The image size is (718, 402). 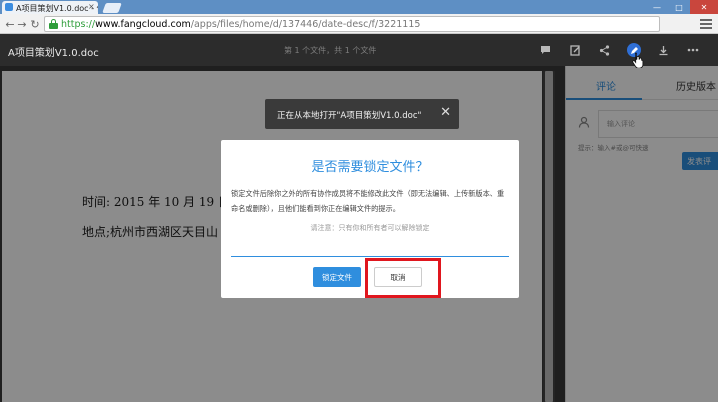 What do you see at coordinates (403, 278) in the screenshot?
I see `highlight-box` at bounding box center [403, 278].